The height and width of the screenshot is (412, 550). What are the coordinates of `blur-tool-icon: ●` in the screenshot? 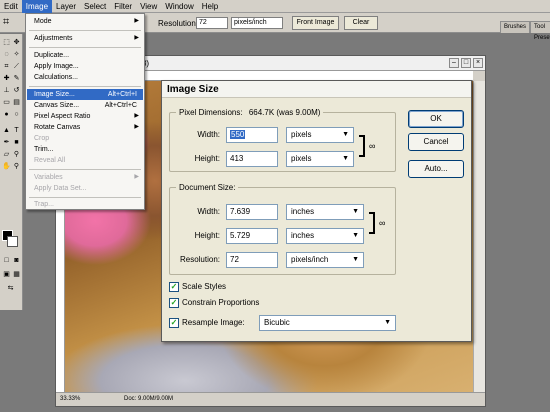 It's located at (6, 114).